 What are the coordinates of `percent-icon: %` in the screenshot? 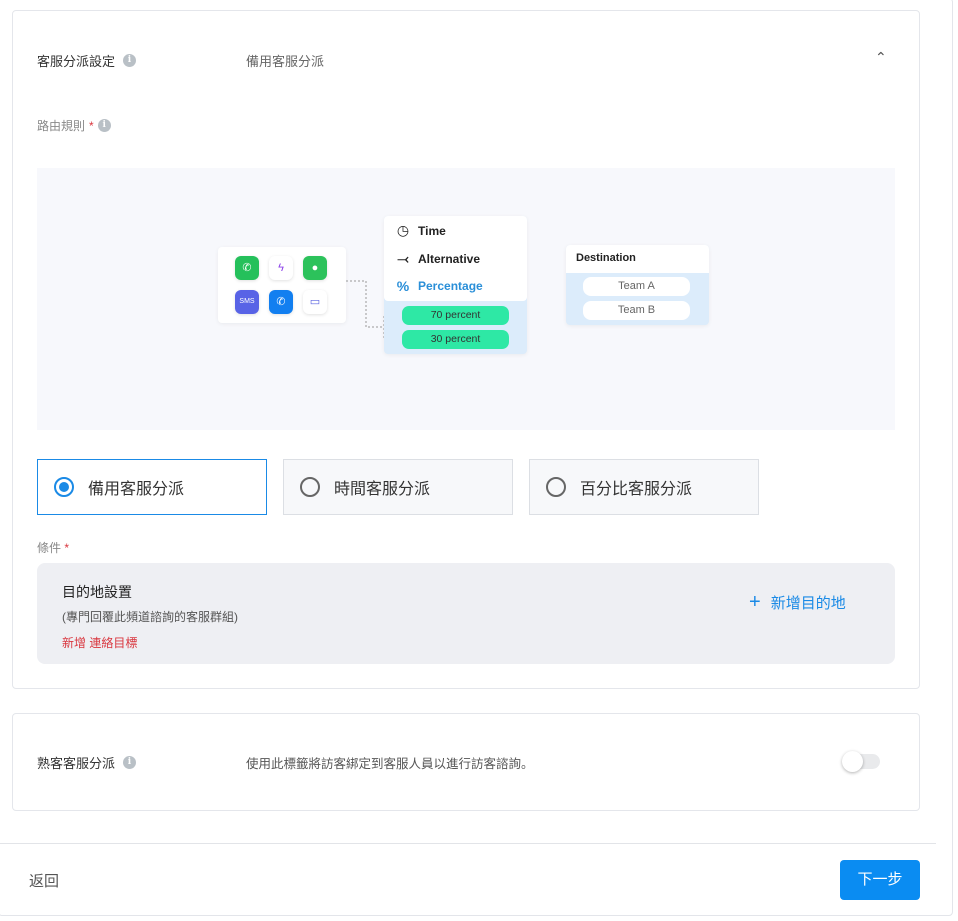 It's located at (403, 286).